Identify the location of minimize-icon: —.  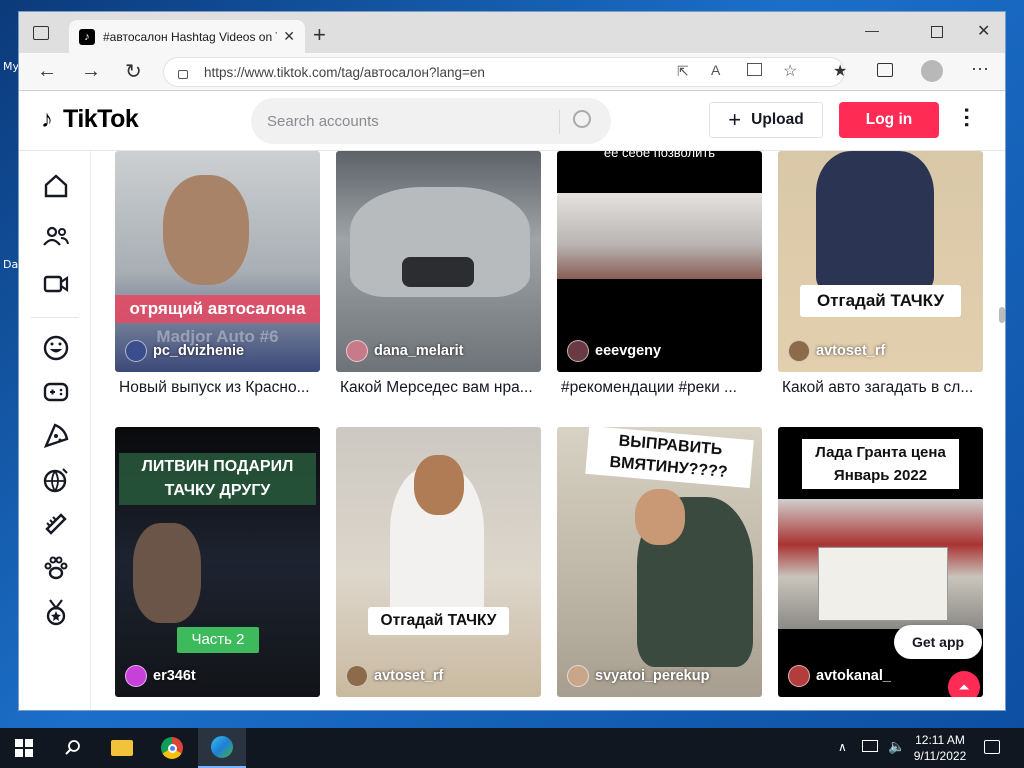
(872, 30).